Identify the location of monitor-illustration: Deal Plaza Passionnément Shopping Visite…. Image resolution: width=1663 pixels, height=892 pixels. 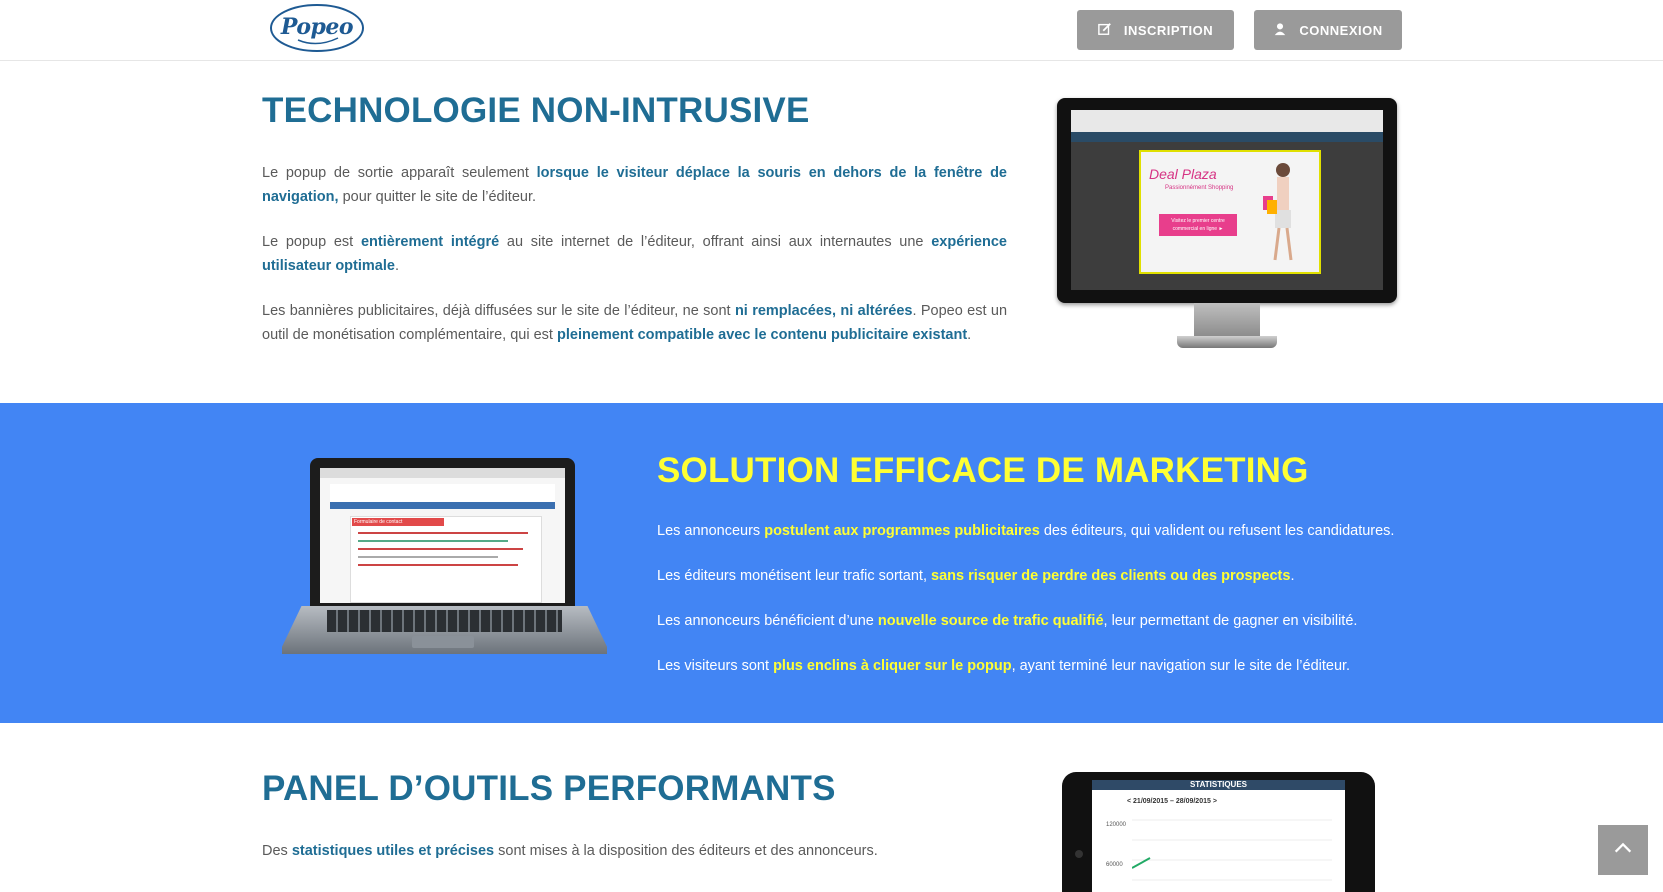
(1227, 225).